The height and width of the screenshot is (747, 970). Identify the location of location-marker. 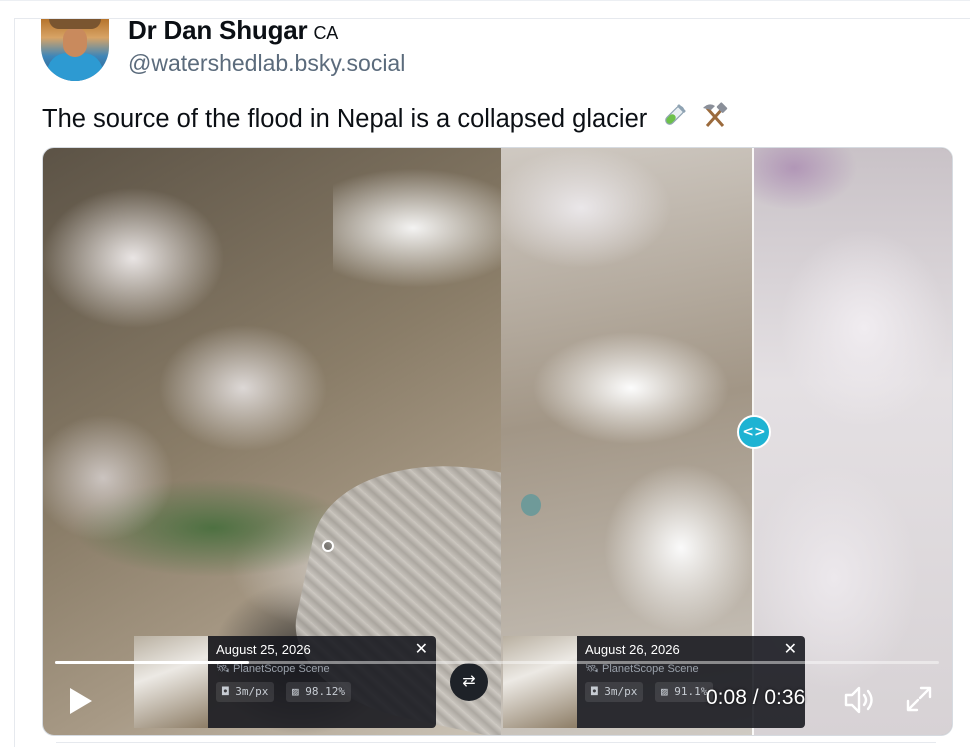
(328, 546).